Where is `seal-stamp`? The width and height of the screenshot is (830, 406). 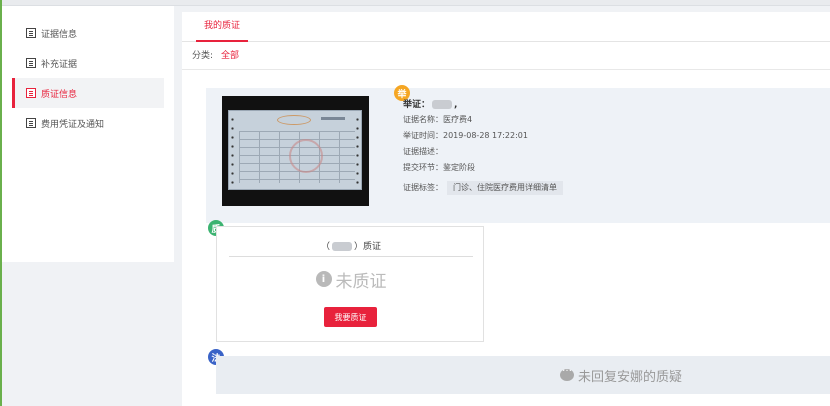
seal-stamp is located at coordinates (306, 156).